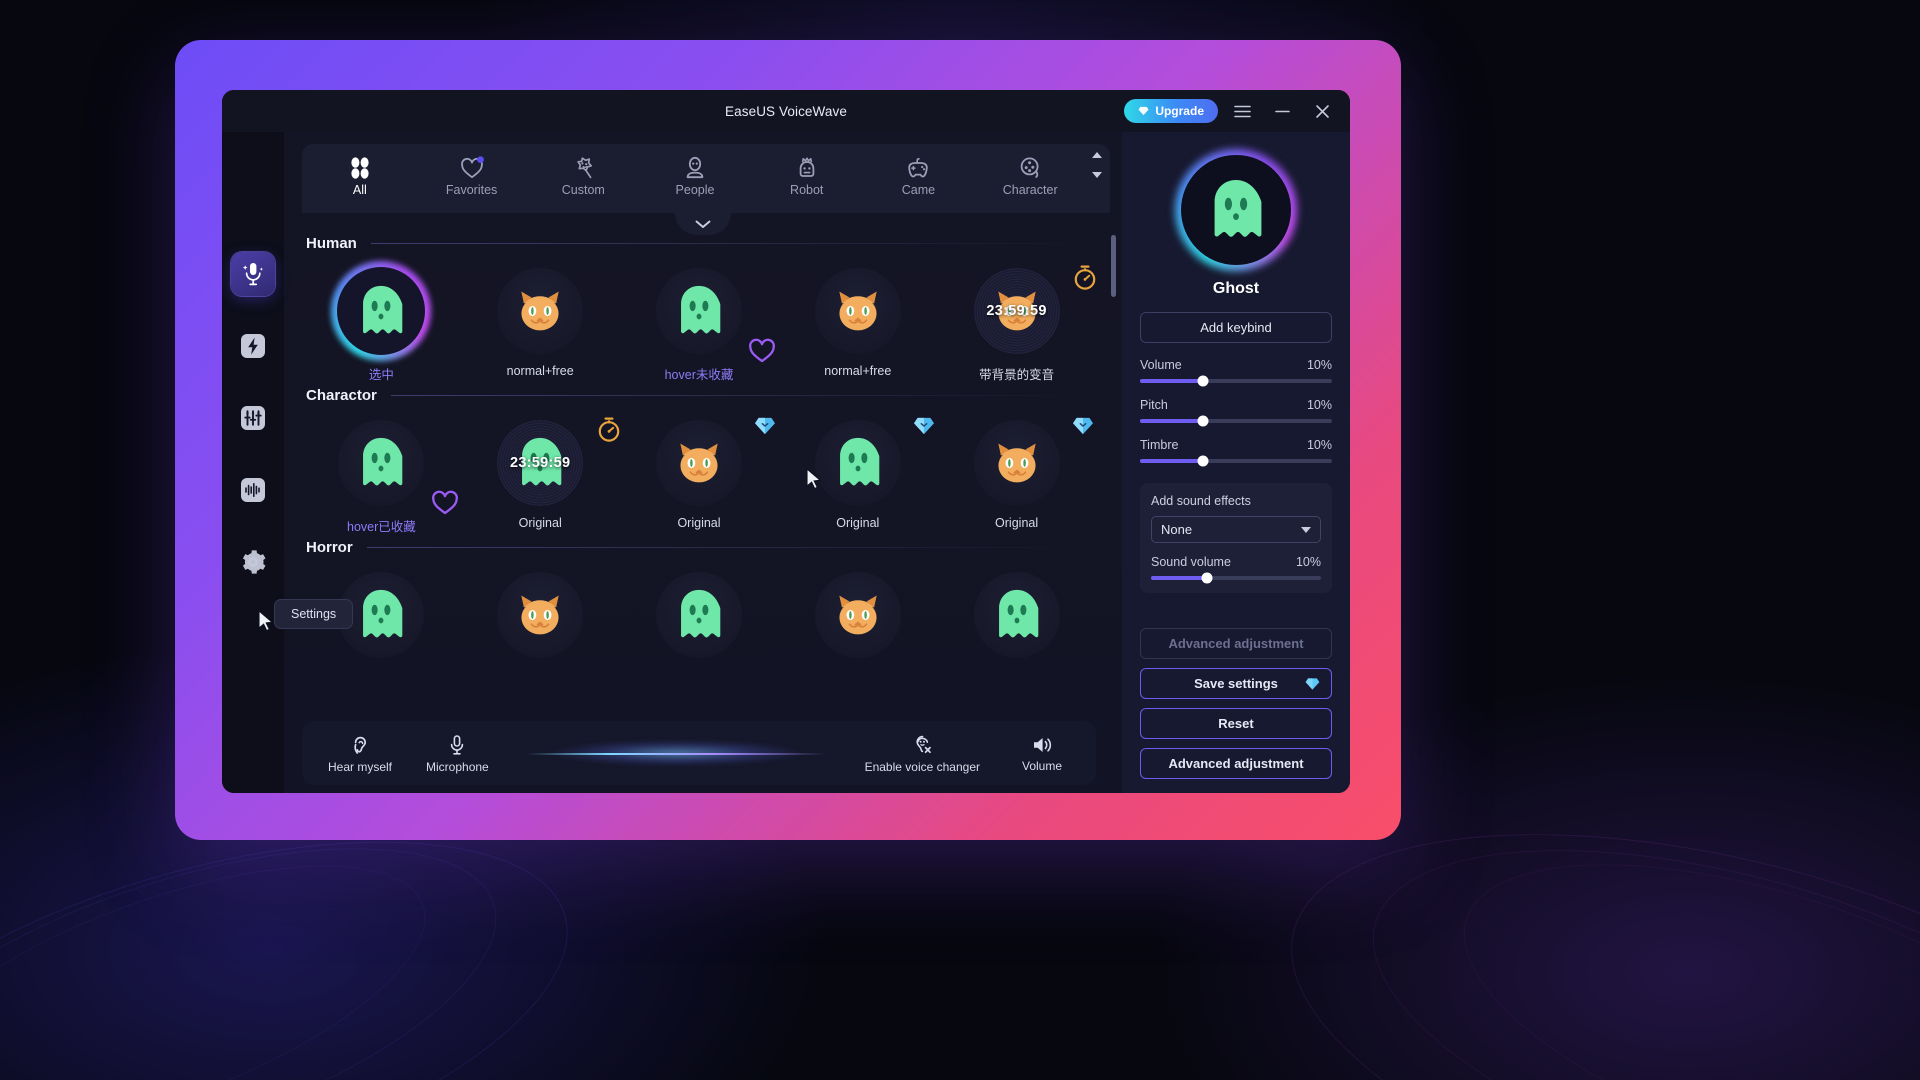 This screenshot has height=1080, width=1920. What do you see at coordinates (329, 547) in the screenshot?
I see `section-title: Horror` at bounding box center [329, 547].